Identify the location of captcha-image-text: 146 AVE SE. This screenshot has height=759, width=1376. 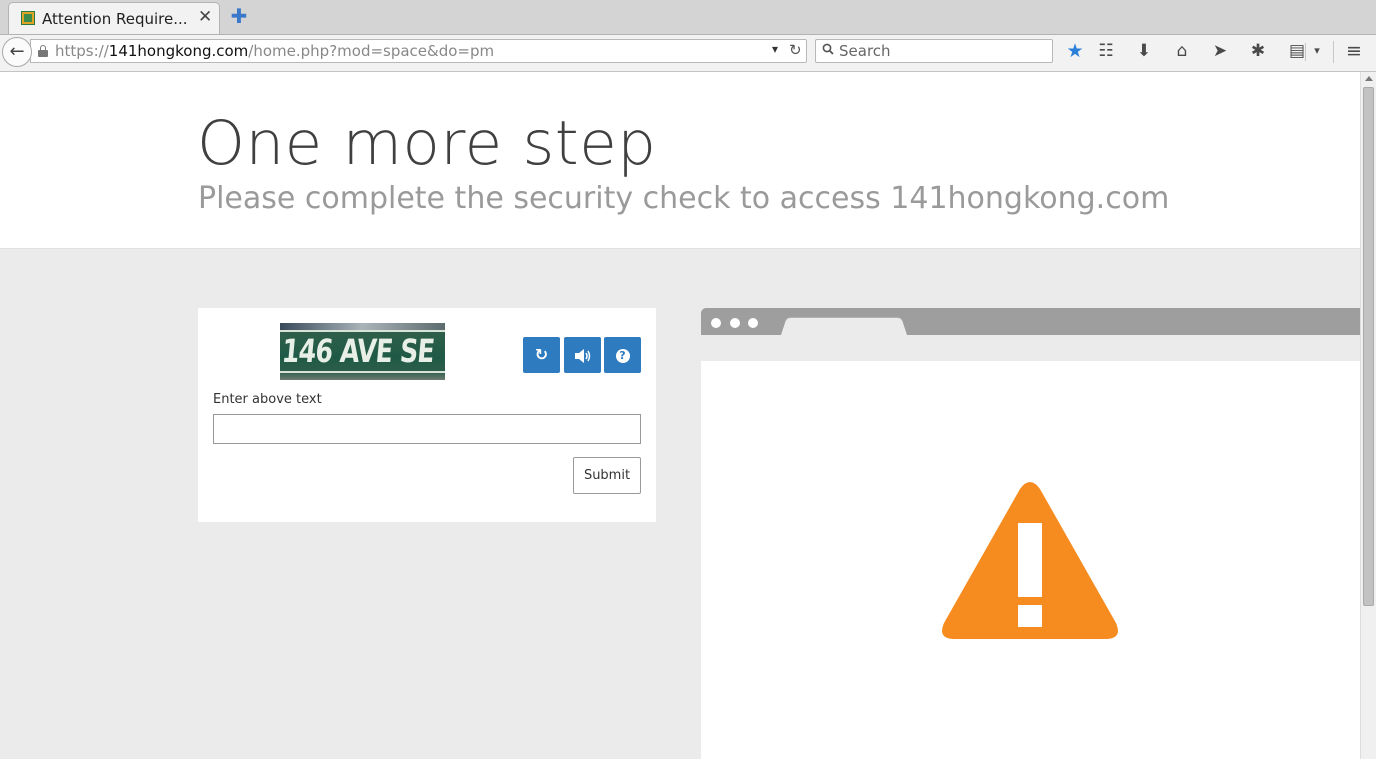
(358, 351).